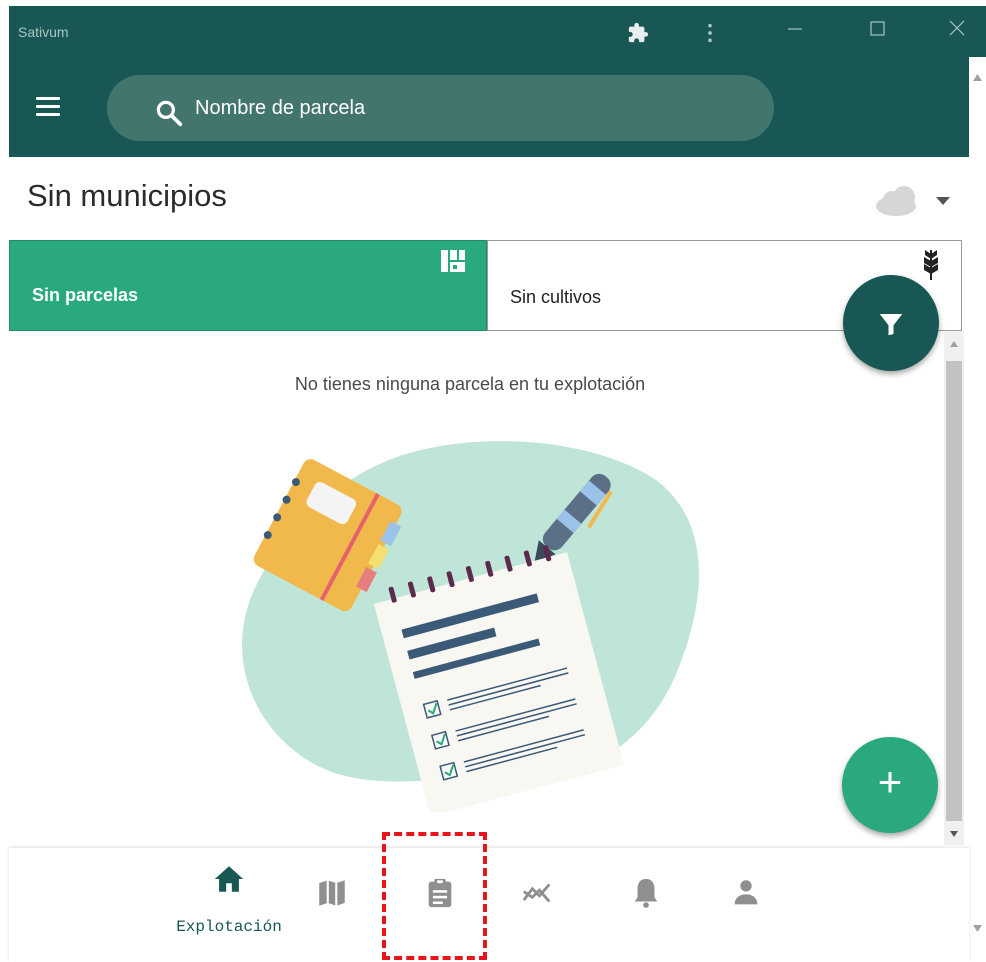  Describe the element at coordinates (127, 195) in the screenshot. I see `municipio-title: Sin municipios` at that location.